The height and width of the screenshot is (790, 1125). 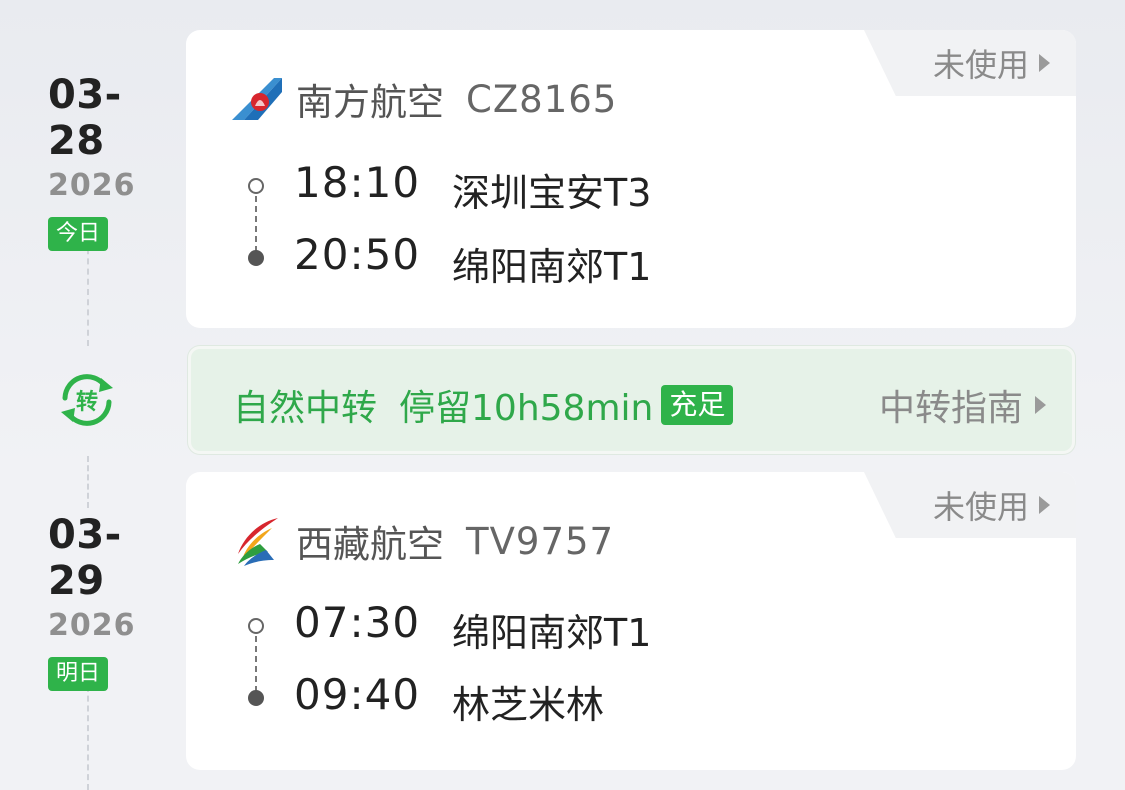 I want to click on arrival-time: 09:40, so click(x=357, y=694).